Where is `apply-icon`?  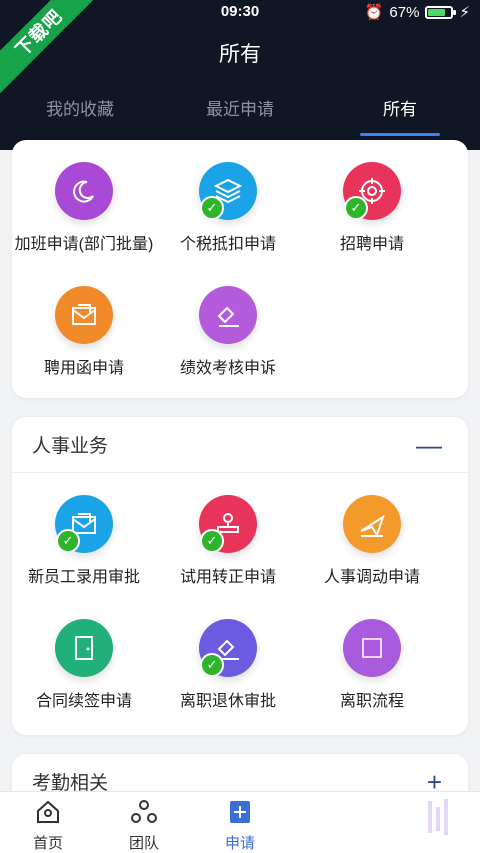 apply-icon is located at coordinates (240, 812).